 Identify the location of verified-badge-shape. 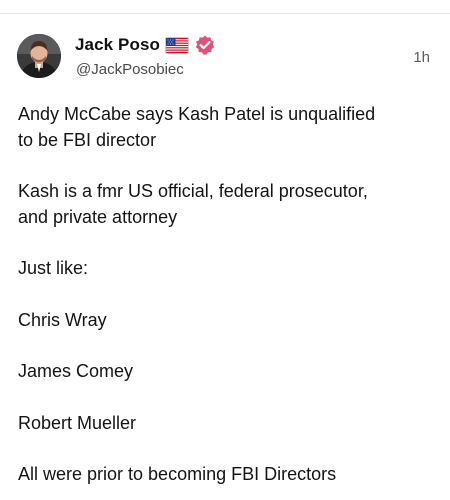
(205, 45).